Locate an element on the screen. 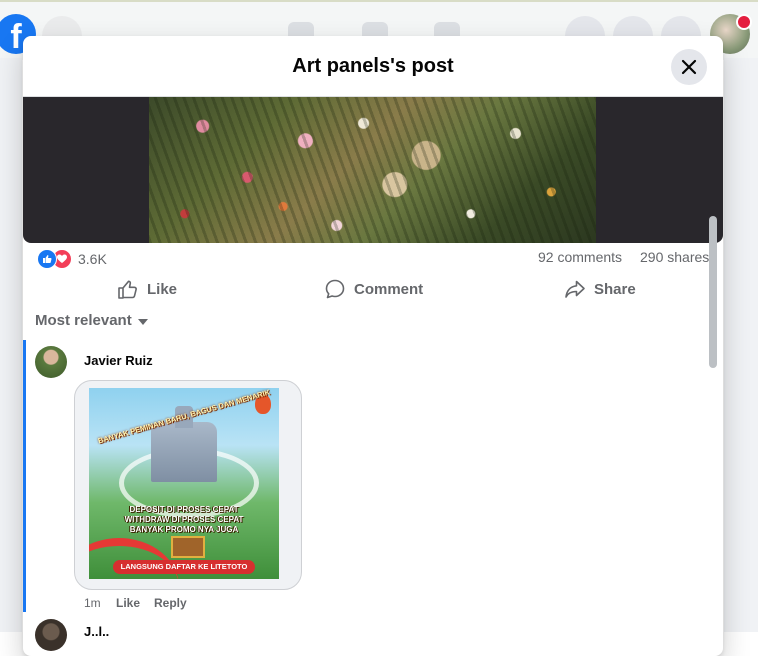 Image resolution: width=758 pixels, height=656 pixels. caret-down-icon is located at coordinates (142, 321).